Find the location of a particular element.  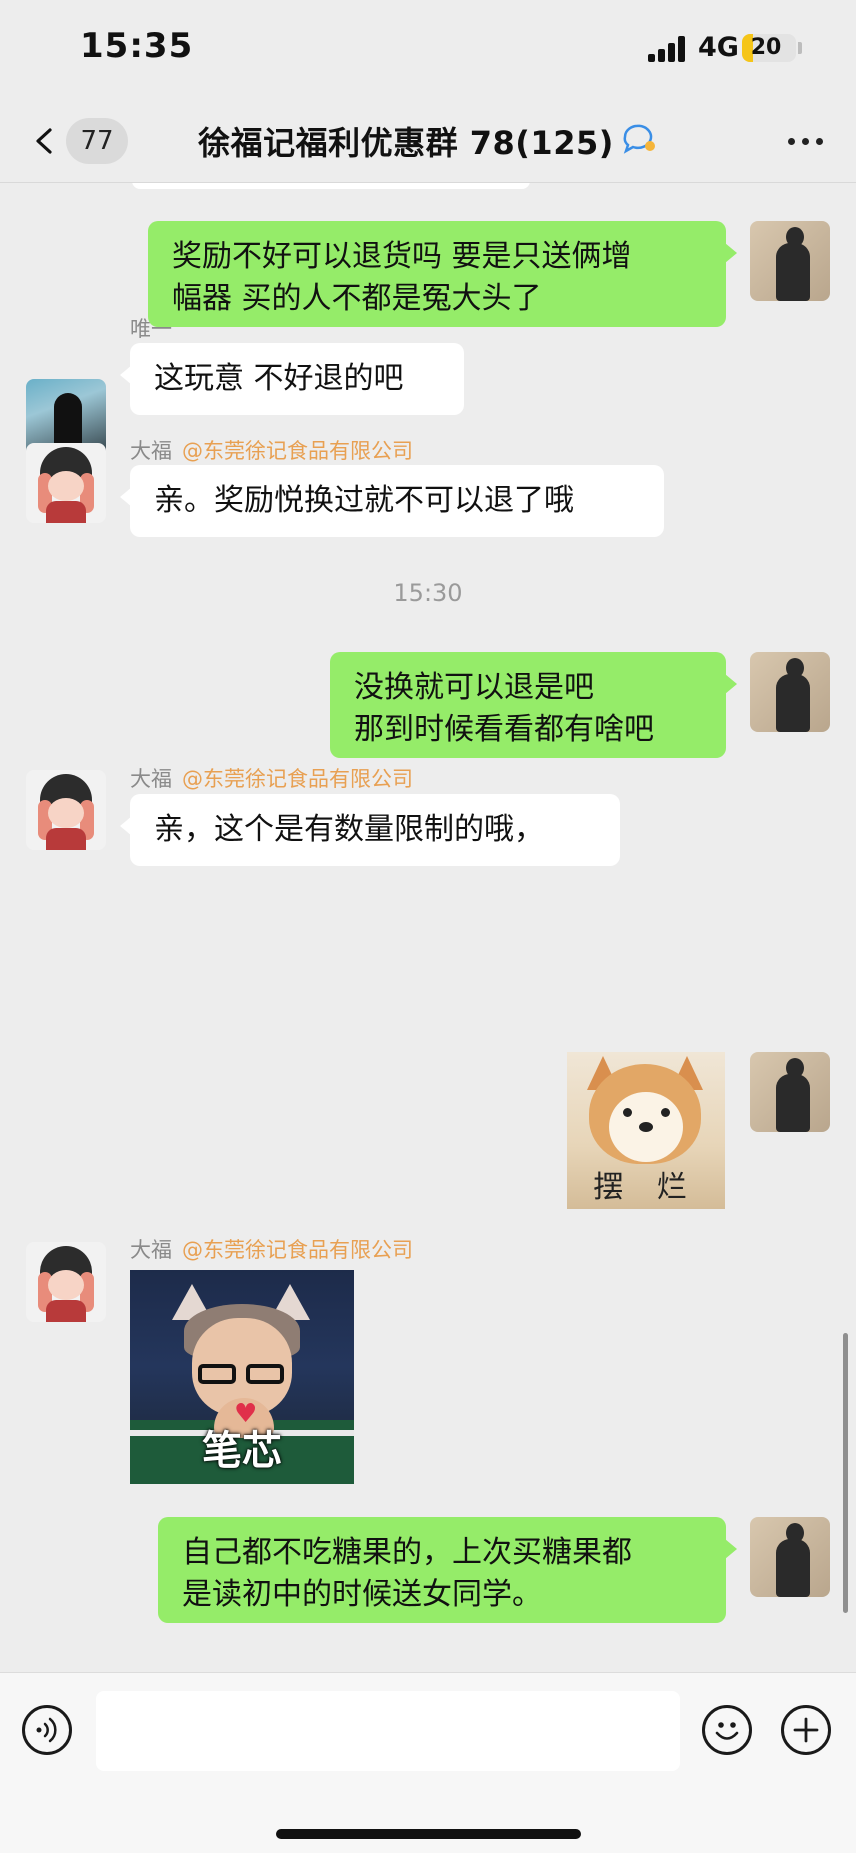

plus-circle-icon is located at coordinates (806, 1730).